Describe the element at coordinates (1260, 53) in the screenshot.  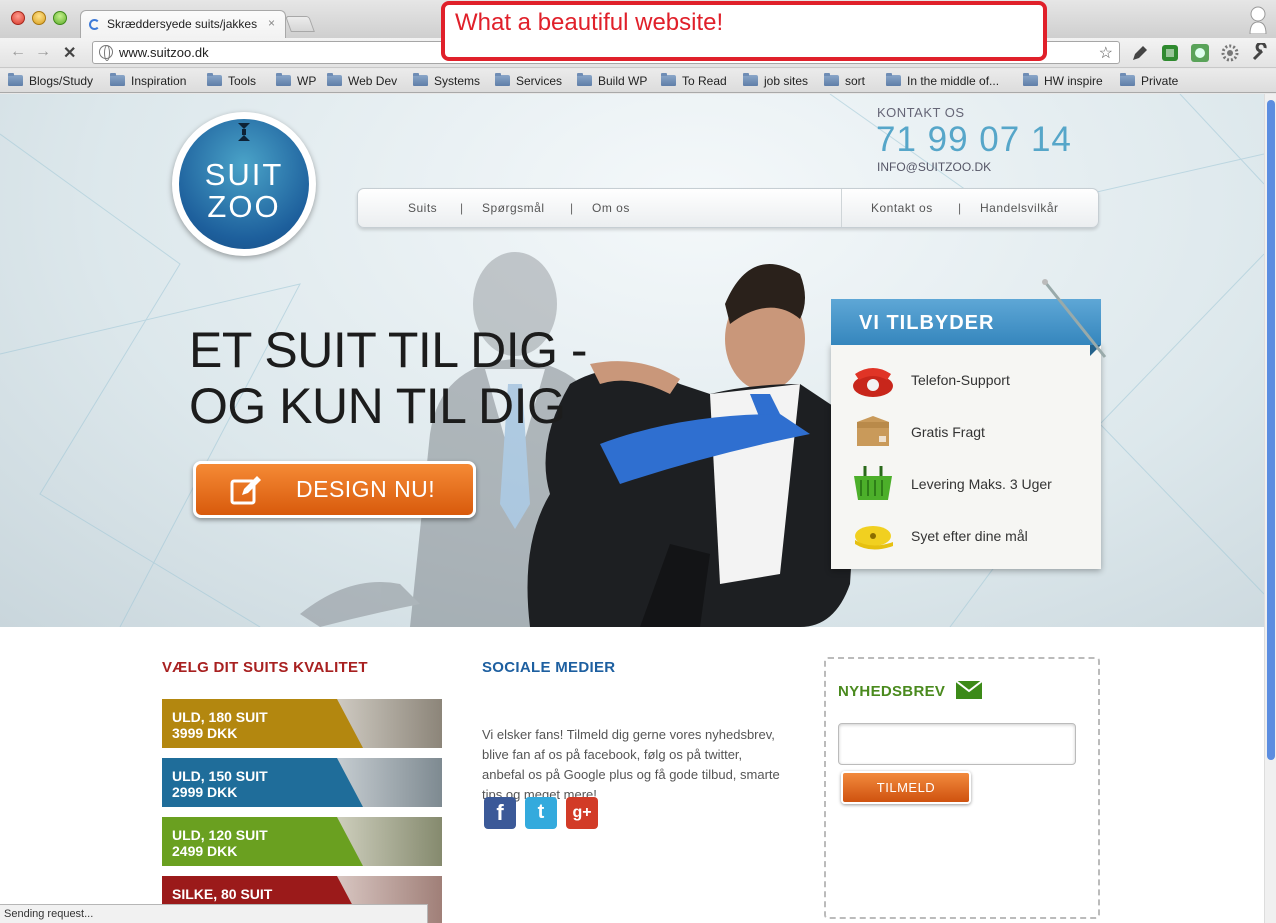
I see `wrench-menu-icon` at that location.